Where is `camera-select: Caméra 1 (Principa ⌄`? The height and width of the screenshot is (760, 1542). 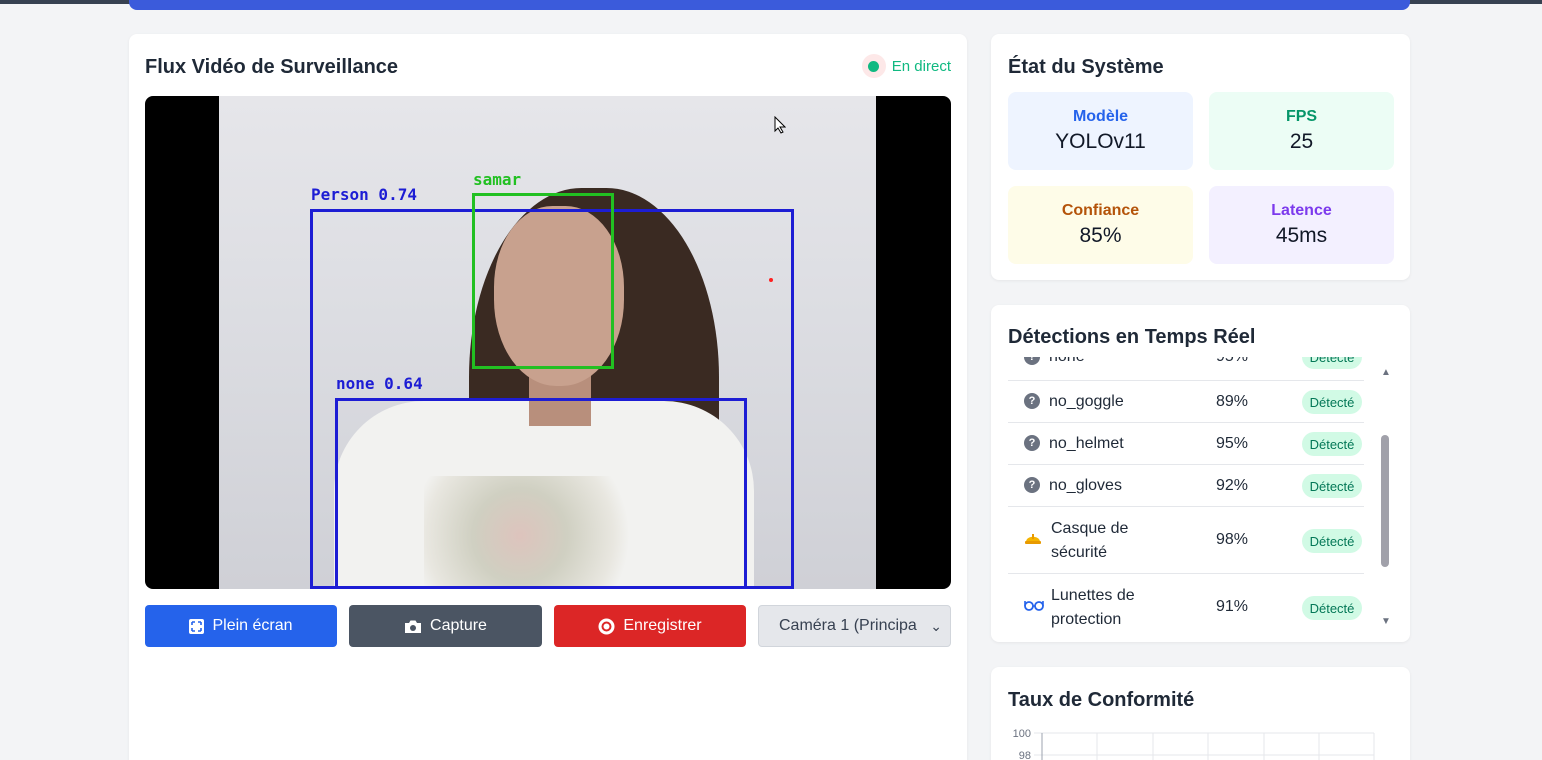 camera-select: Caméra 1 (Principa ⌄ is located at coordinates (854, 626).